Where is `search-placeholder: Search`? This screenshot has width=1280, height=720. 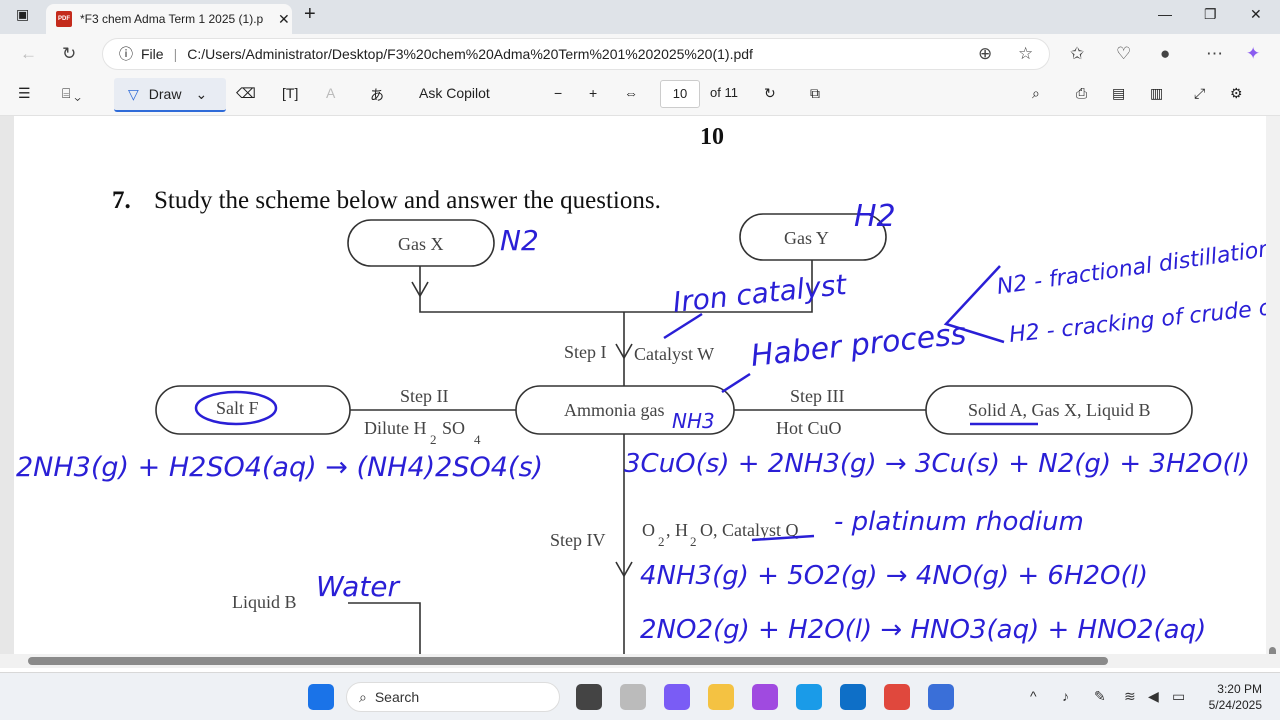
search-placeholder: Search is located at coordinates (397, 697).